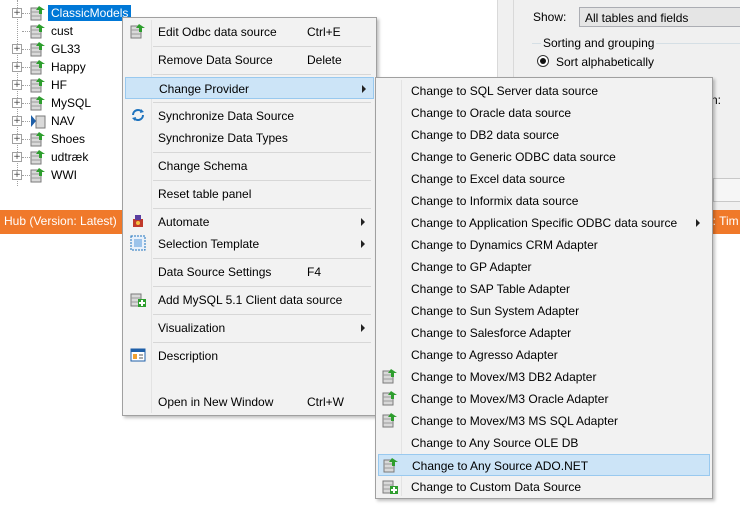  I want to click on show-select: All tables and fields, so click(659, 17).